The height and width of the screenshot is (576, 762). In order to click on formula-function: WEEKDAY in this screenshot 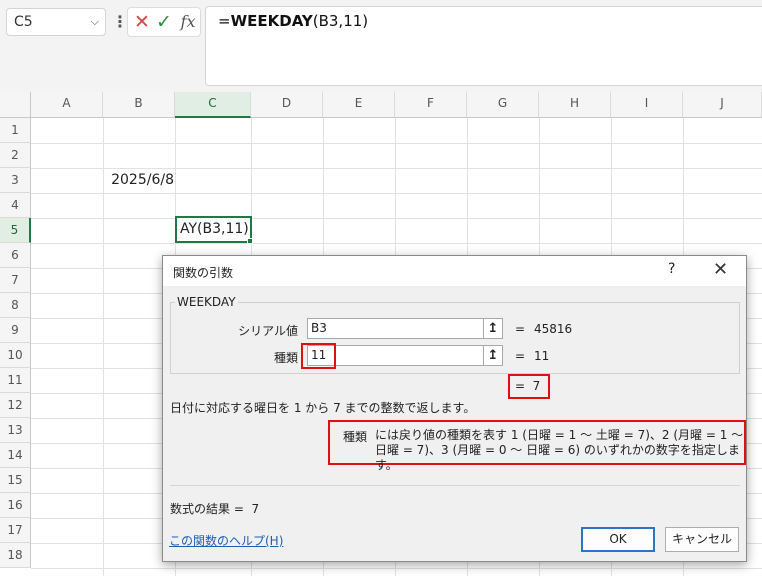, I will do `click(271, 21)`.